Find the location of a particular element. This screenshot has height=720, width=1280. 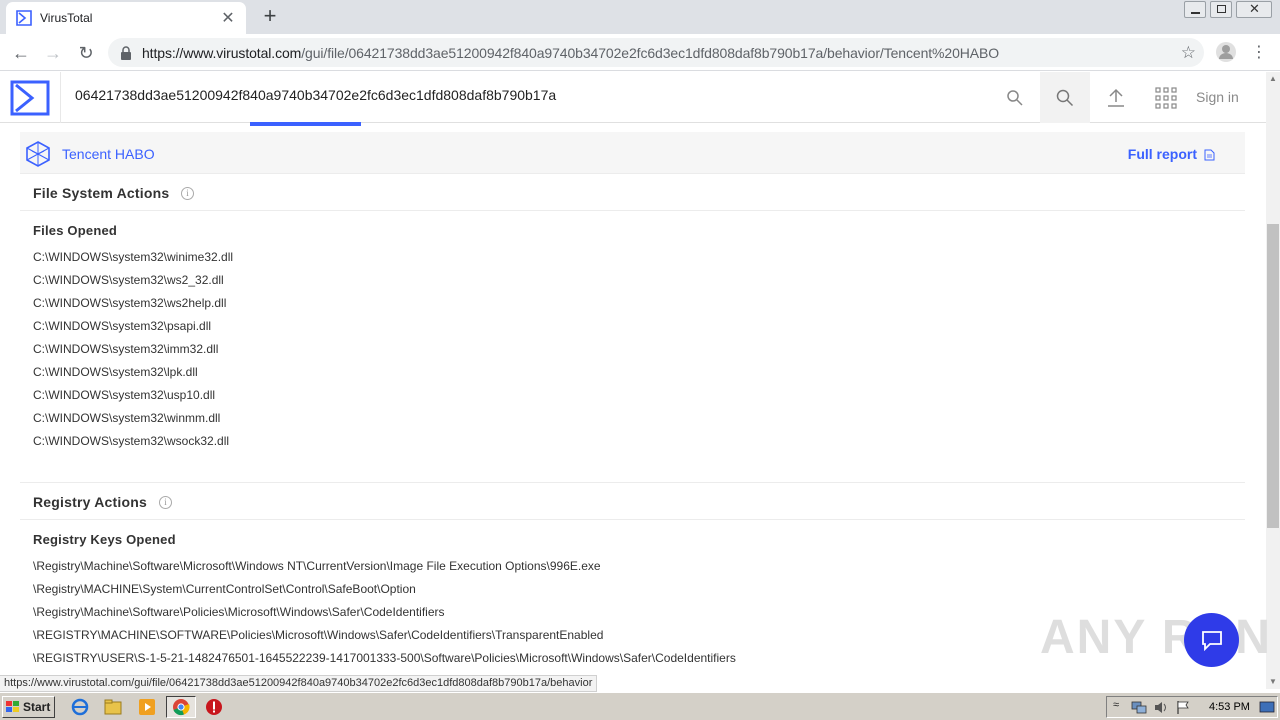

section-title: File System Actions is located at coordinates (101, 193).